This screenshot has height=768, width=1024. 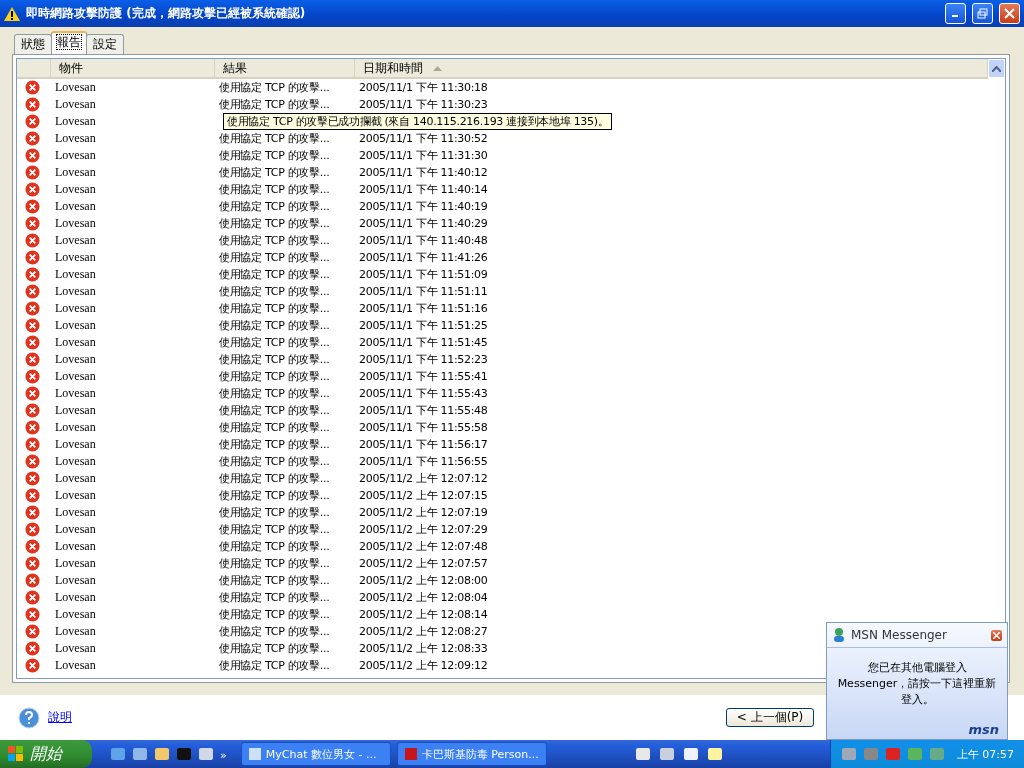 I want to click on maximize-button, so click(x=982, y=13).